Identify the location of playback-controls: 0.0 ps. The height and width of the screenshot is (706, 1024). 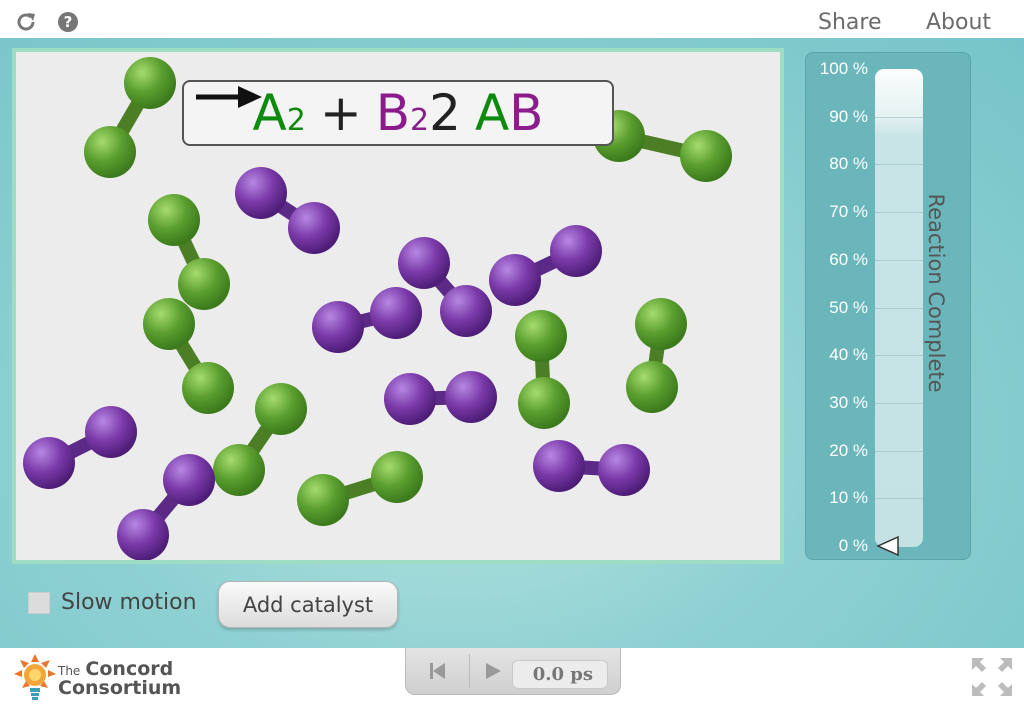
(513, 671).